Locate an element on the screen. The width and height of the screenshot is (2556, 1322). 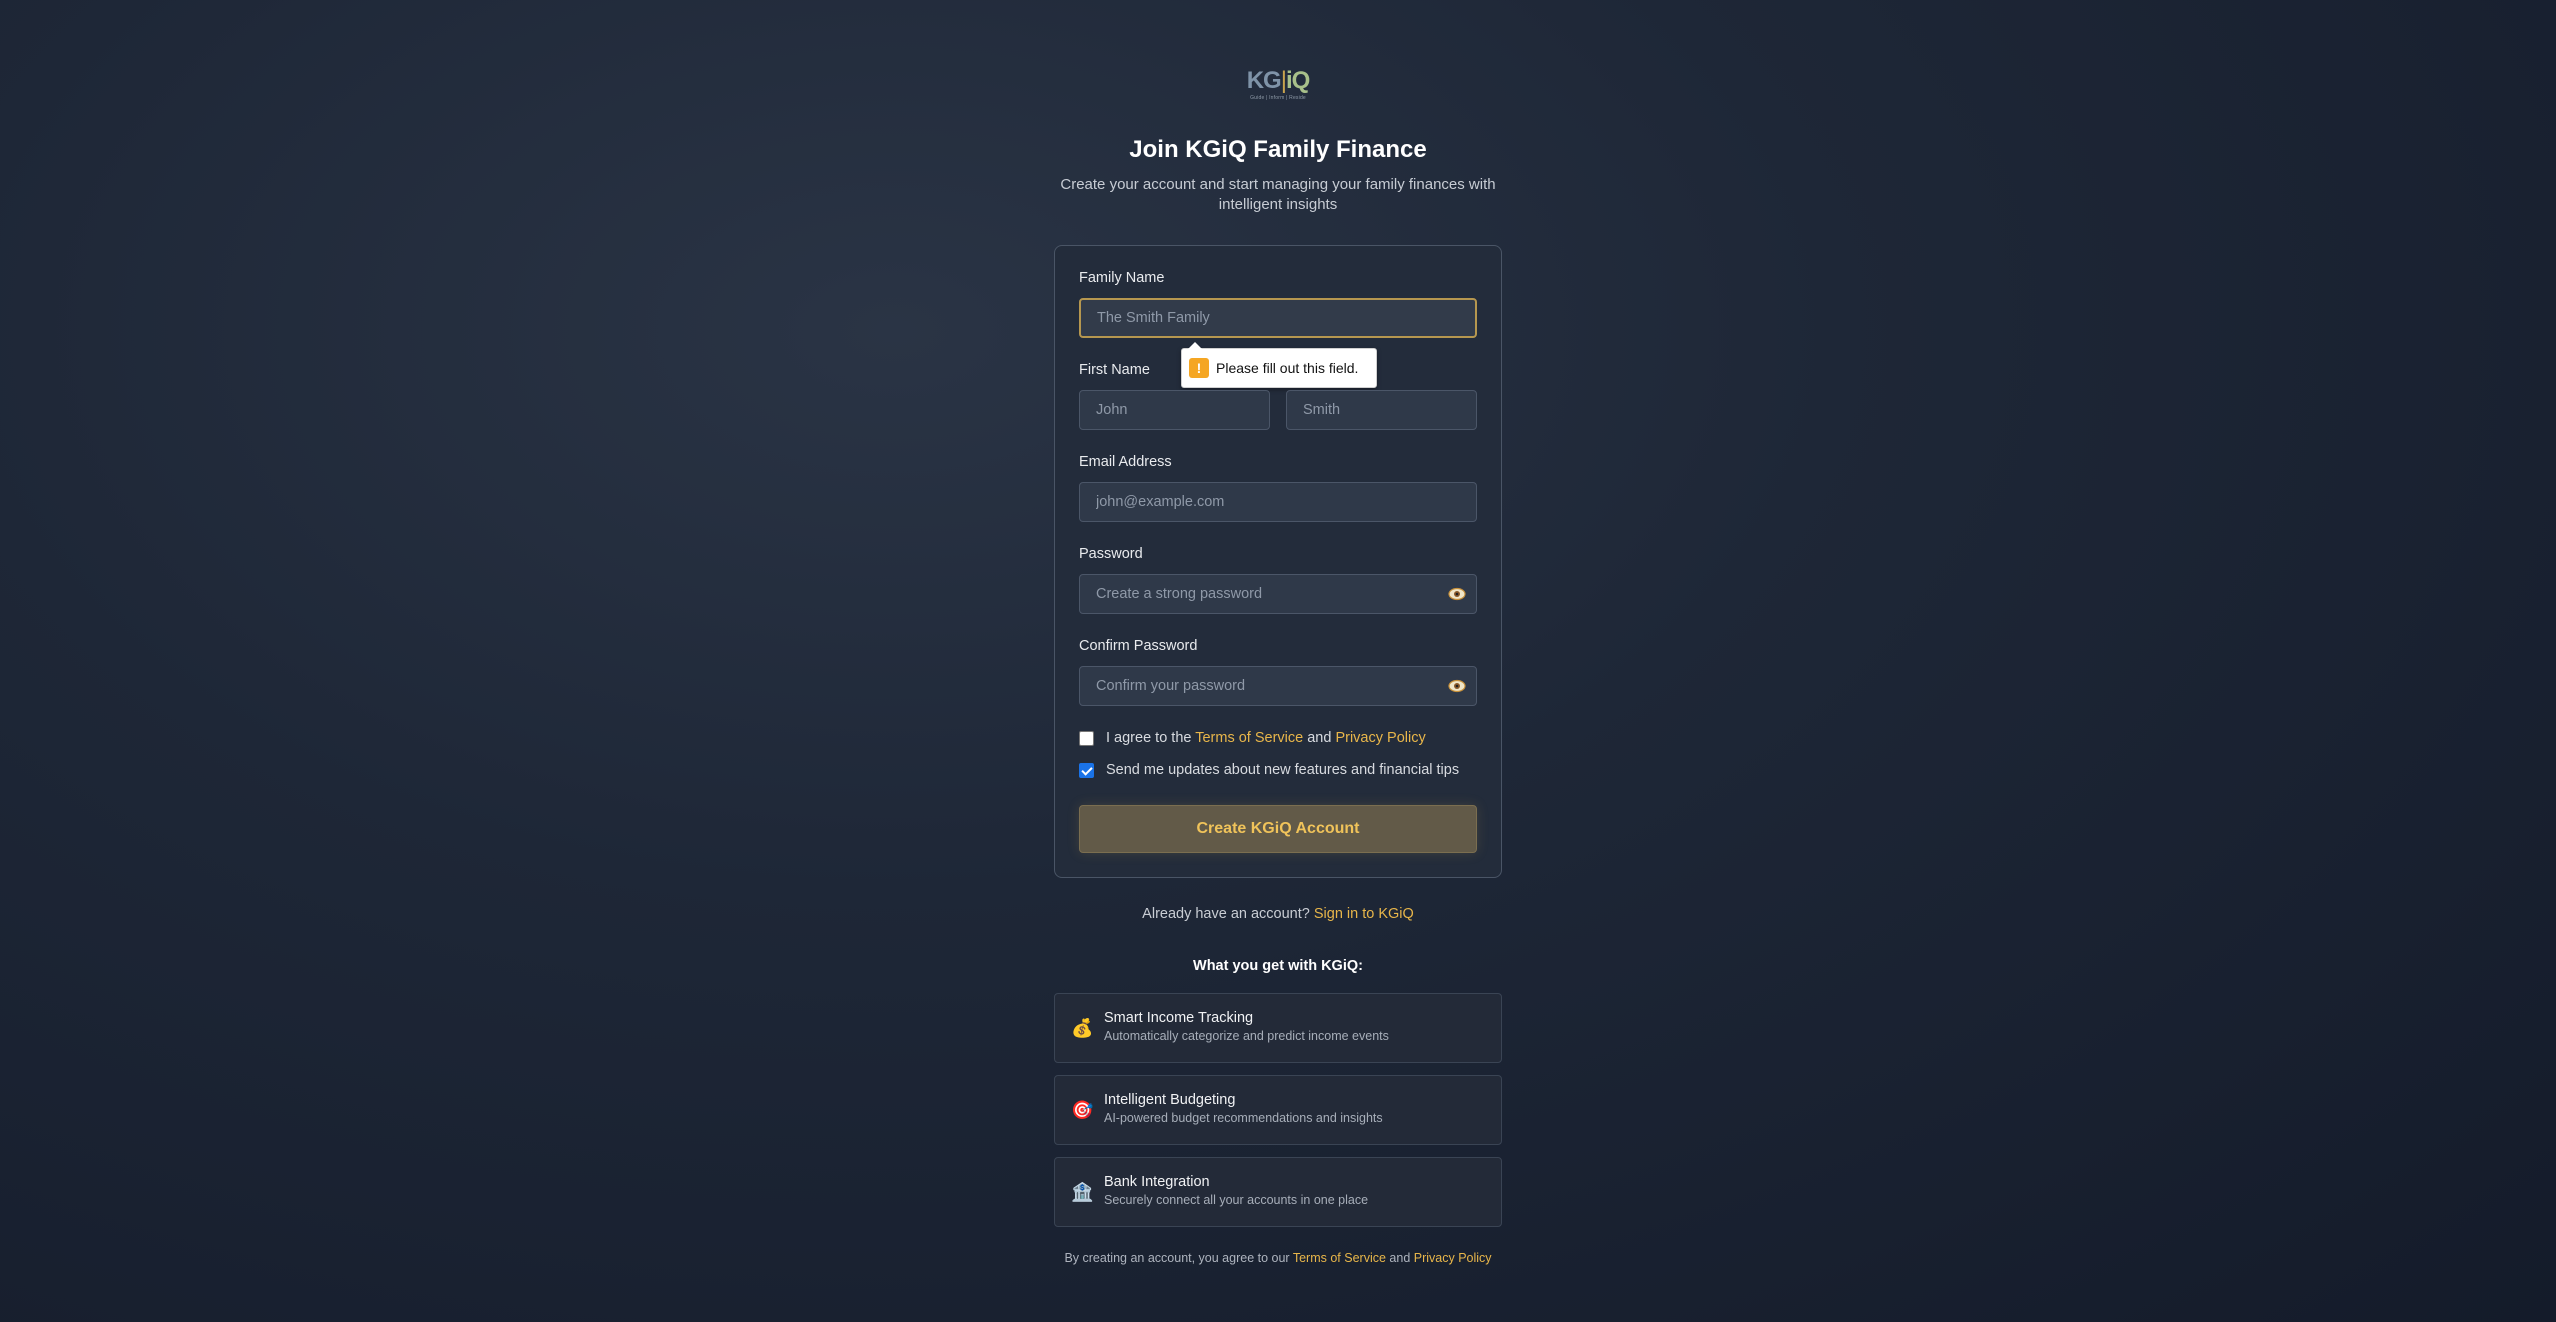
create-account-button: Create KGiQ Account is located at coordinates (1278, 829).